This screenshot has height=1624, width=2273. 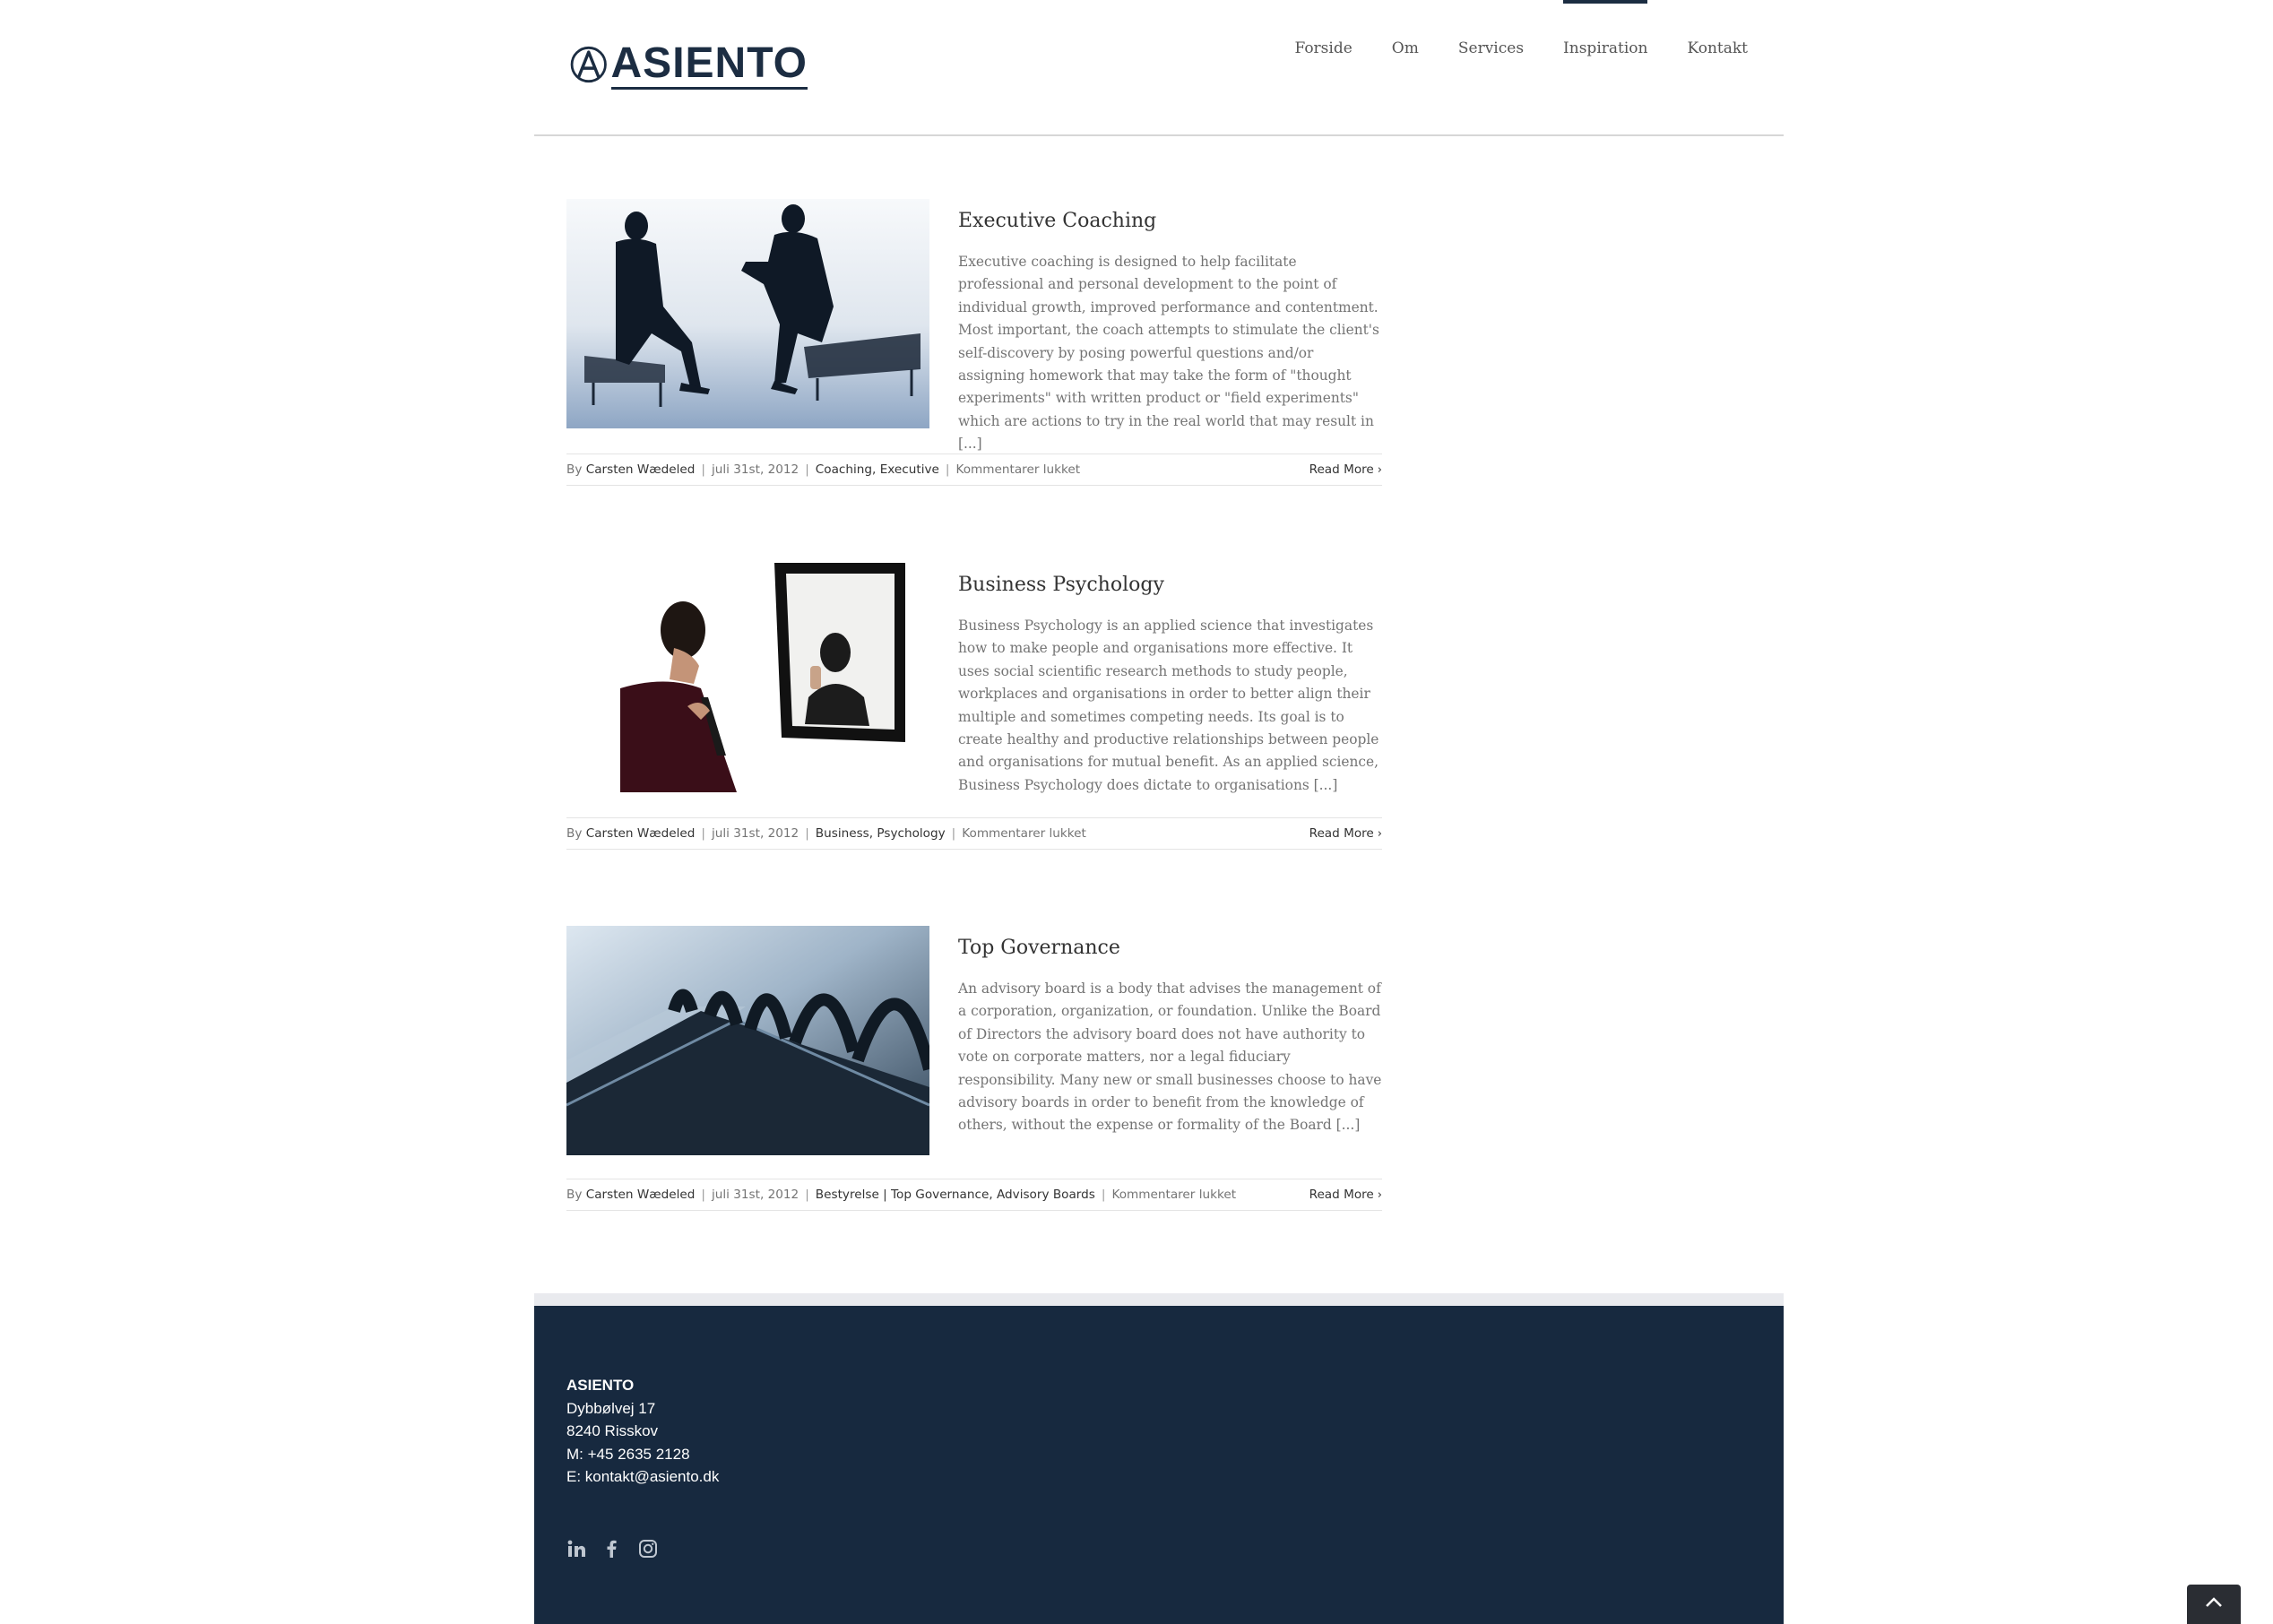 I want to click on post-title: Business Psychology, so click(x=1061, y=585).